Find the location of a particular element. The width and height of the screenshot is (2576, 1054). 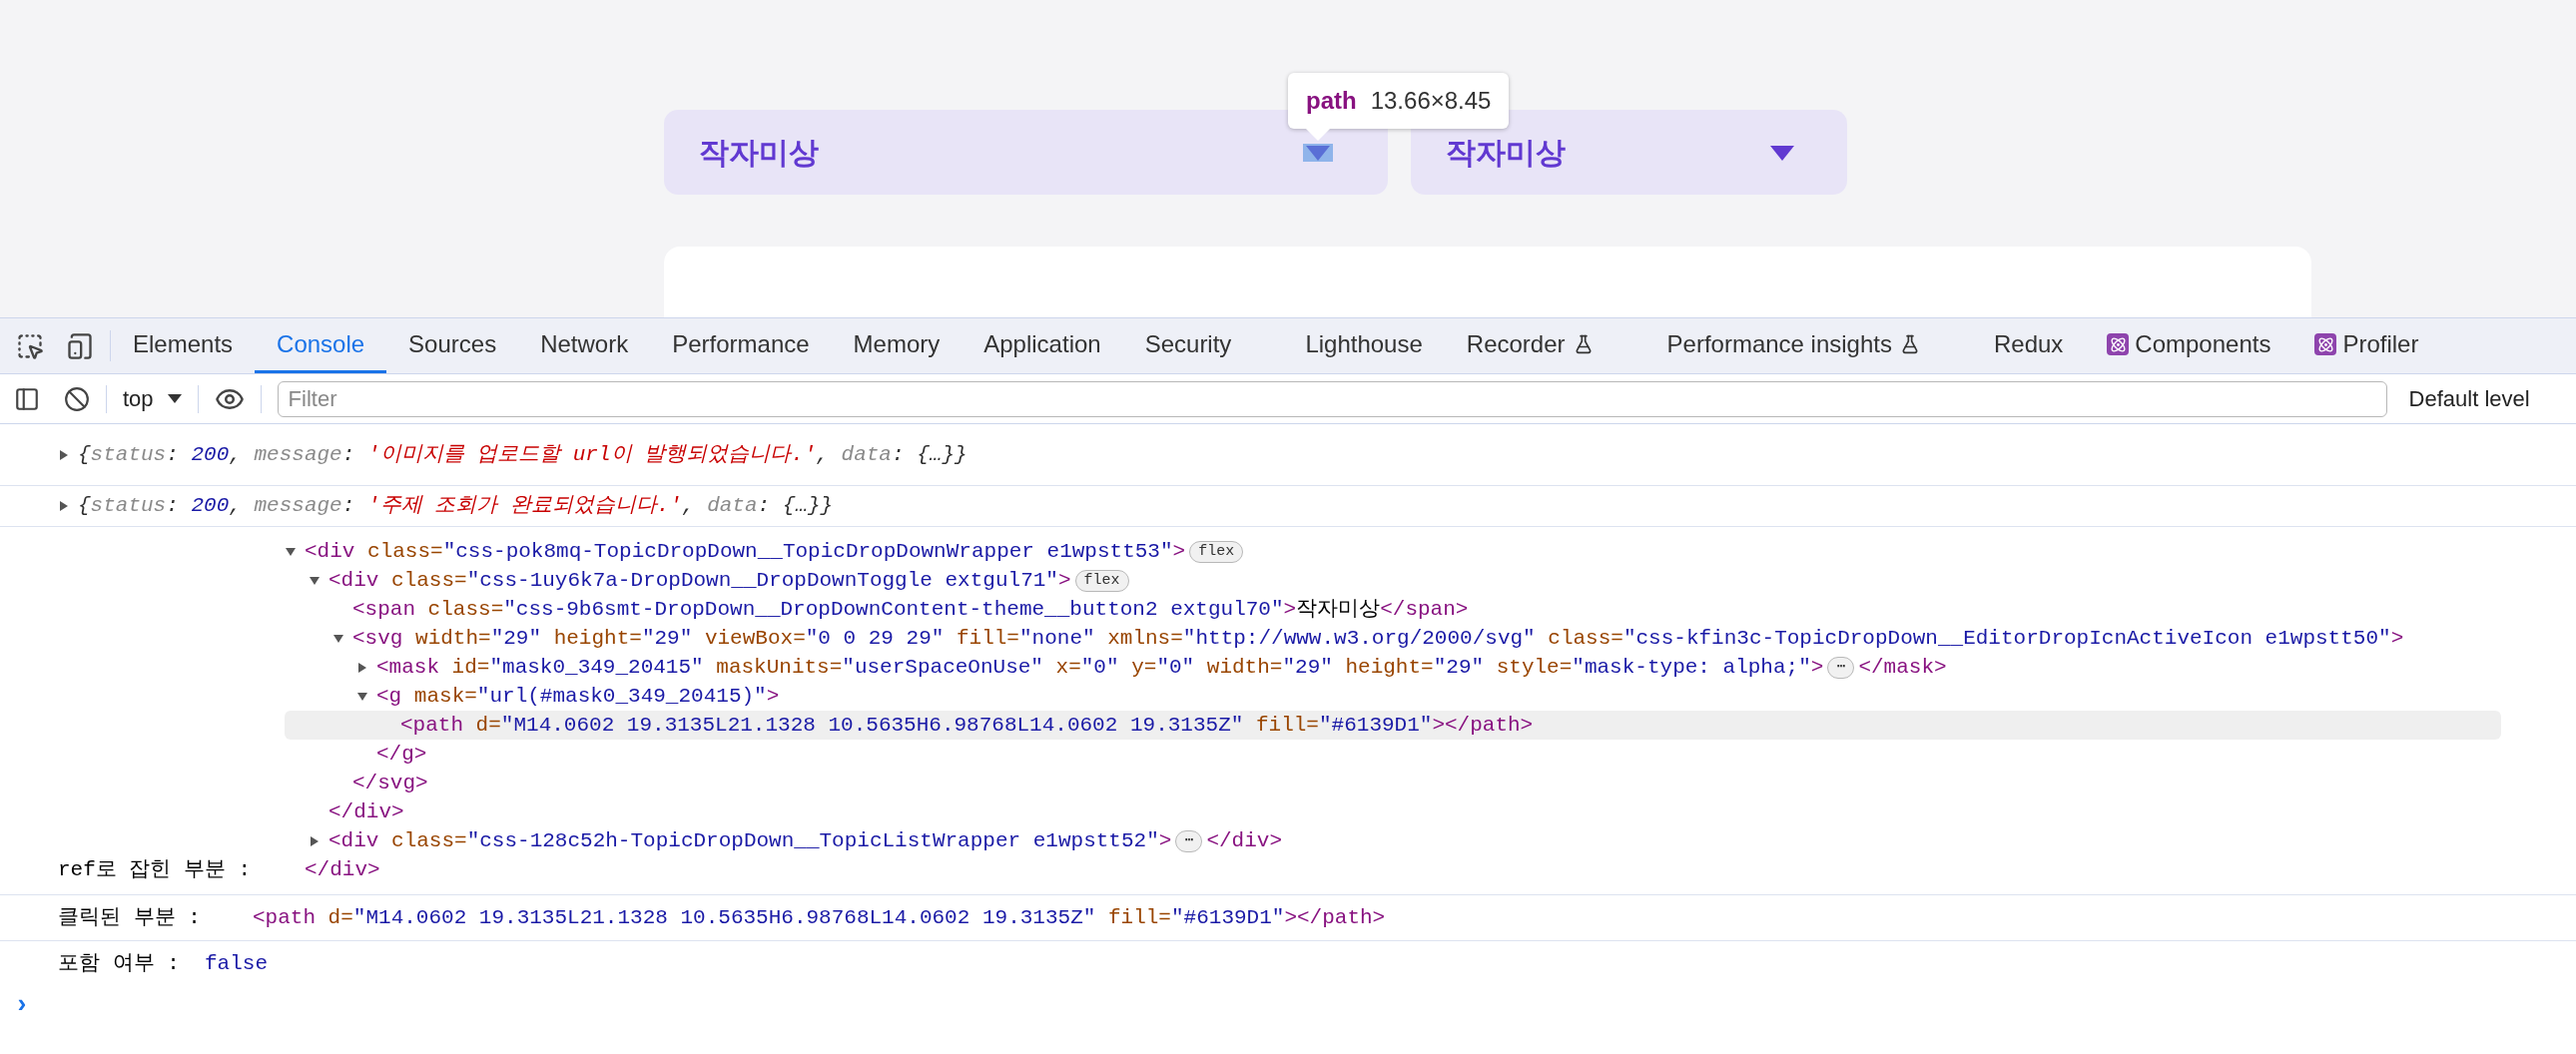

sidebar-icon is located at coordinates (27, 398).